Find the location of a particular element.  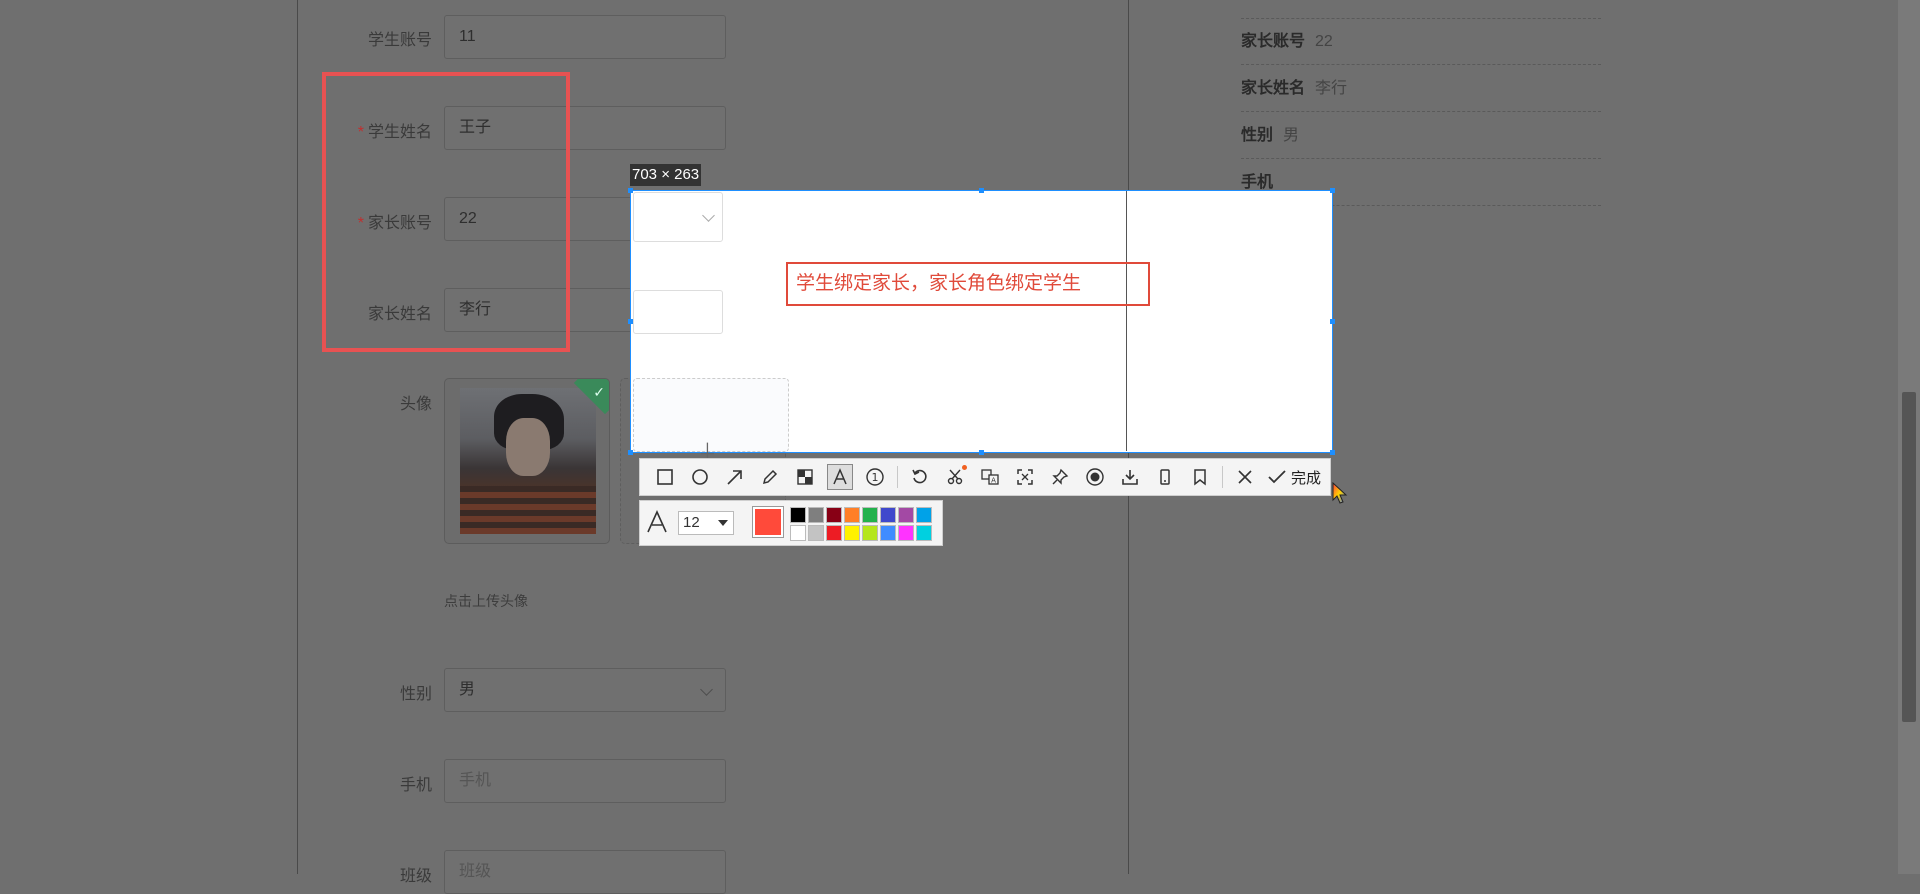

done-label: 完成 is located at coordinates (1306, 478).